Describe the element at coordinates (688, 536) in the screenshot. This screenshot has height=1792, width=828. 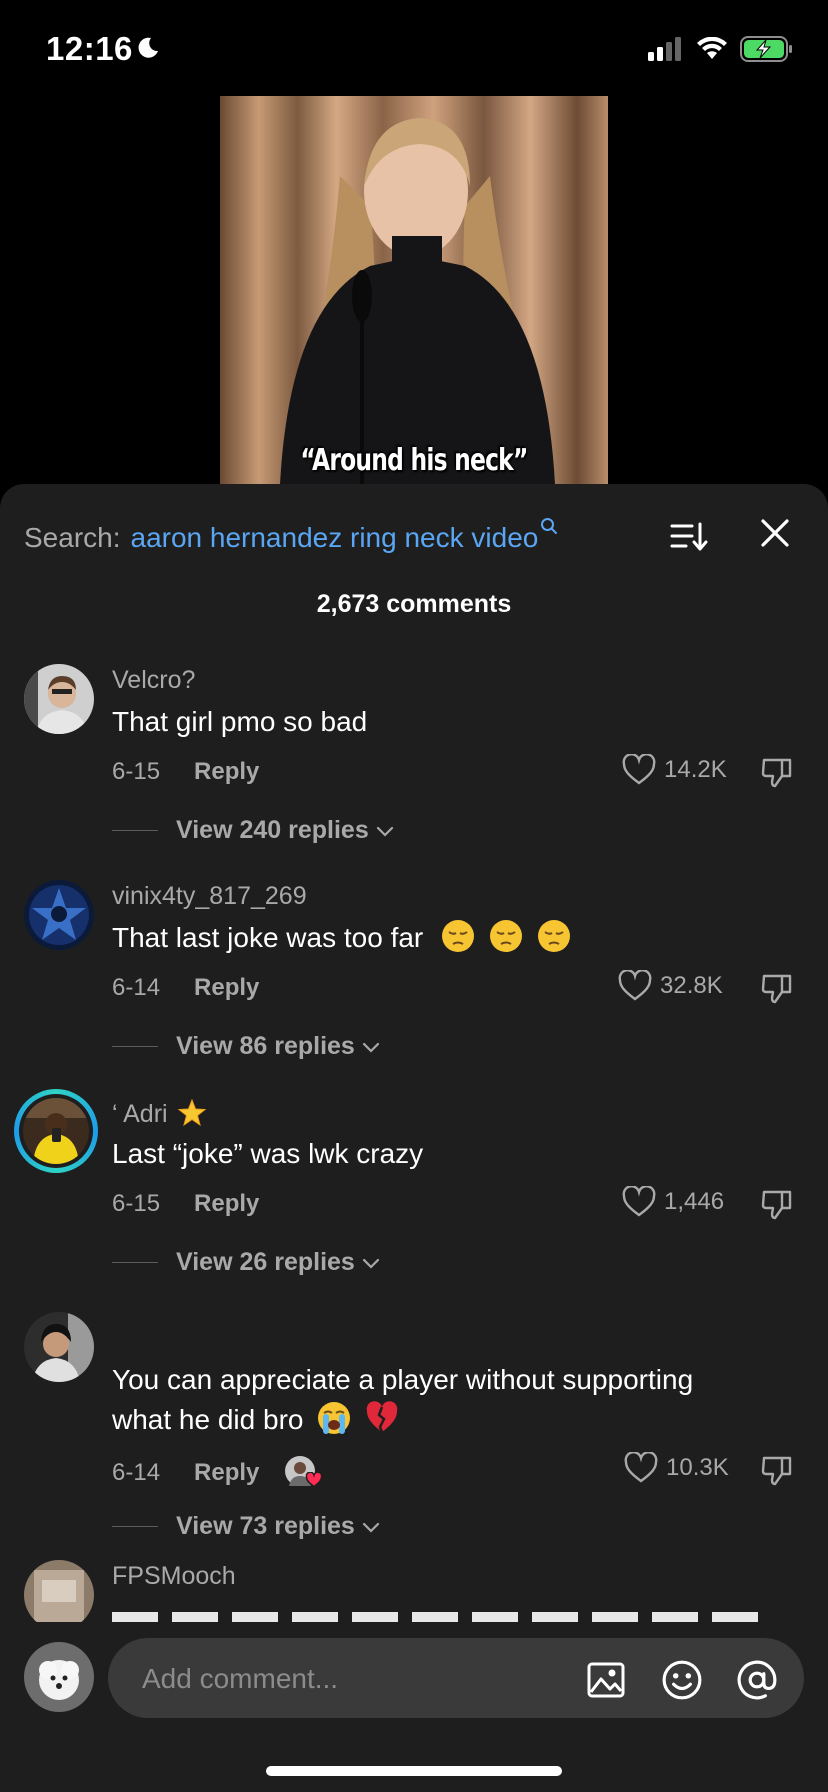
I see `sort-icon` at that location.